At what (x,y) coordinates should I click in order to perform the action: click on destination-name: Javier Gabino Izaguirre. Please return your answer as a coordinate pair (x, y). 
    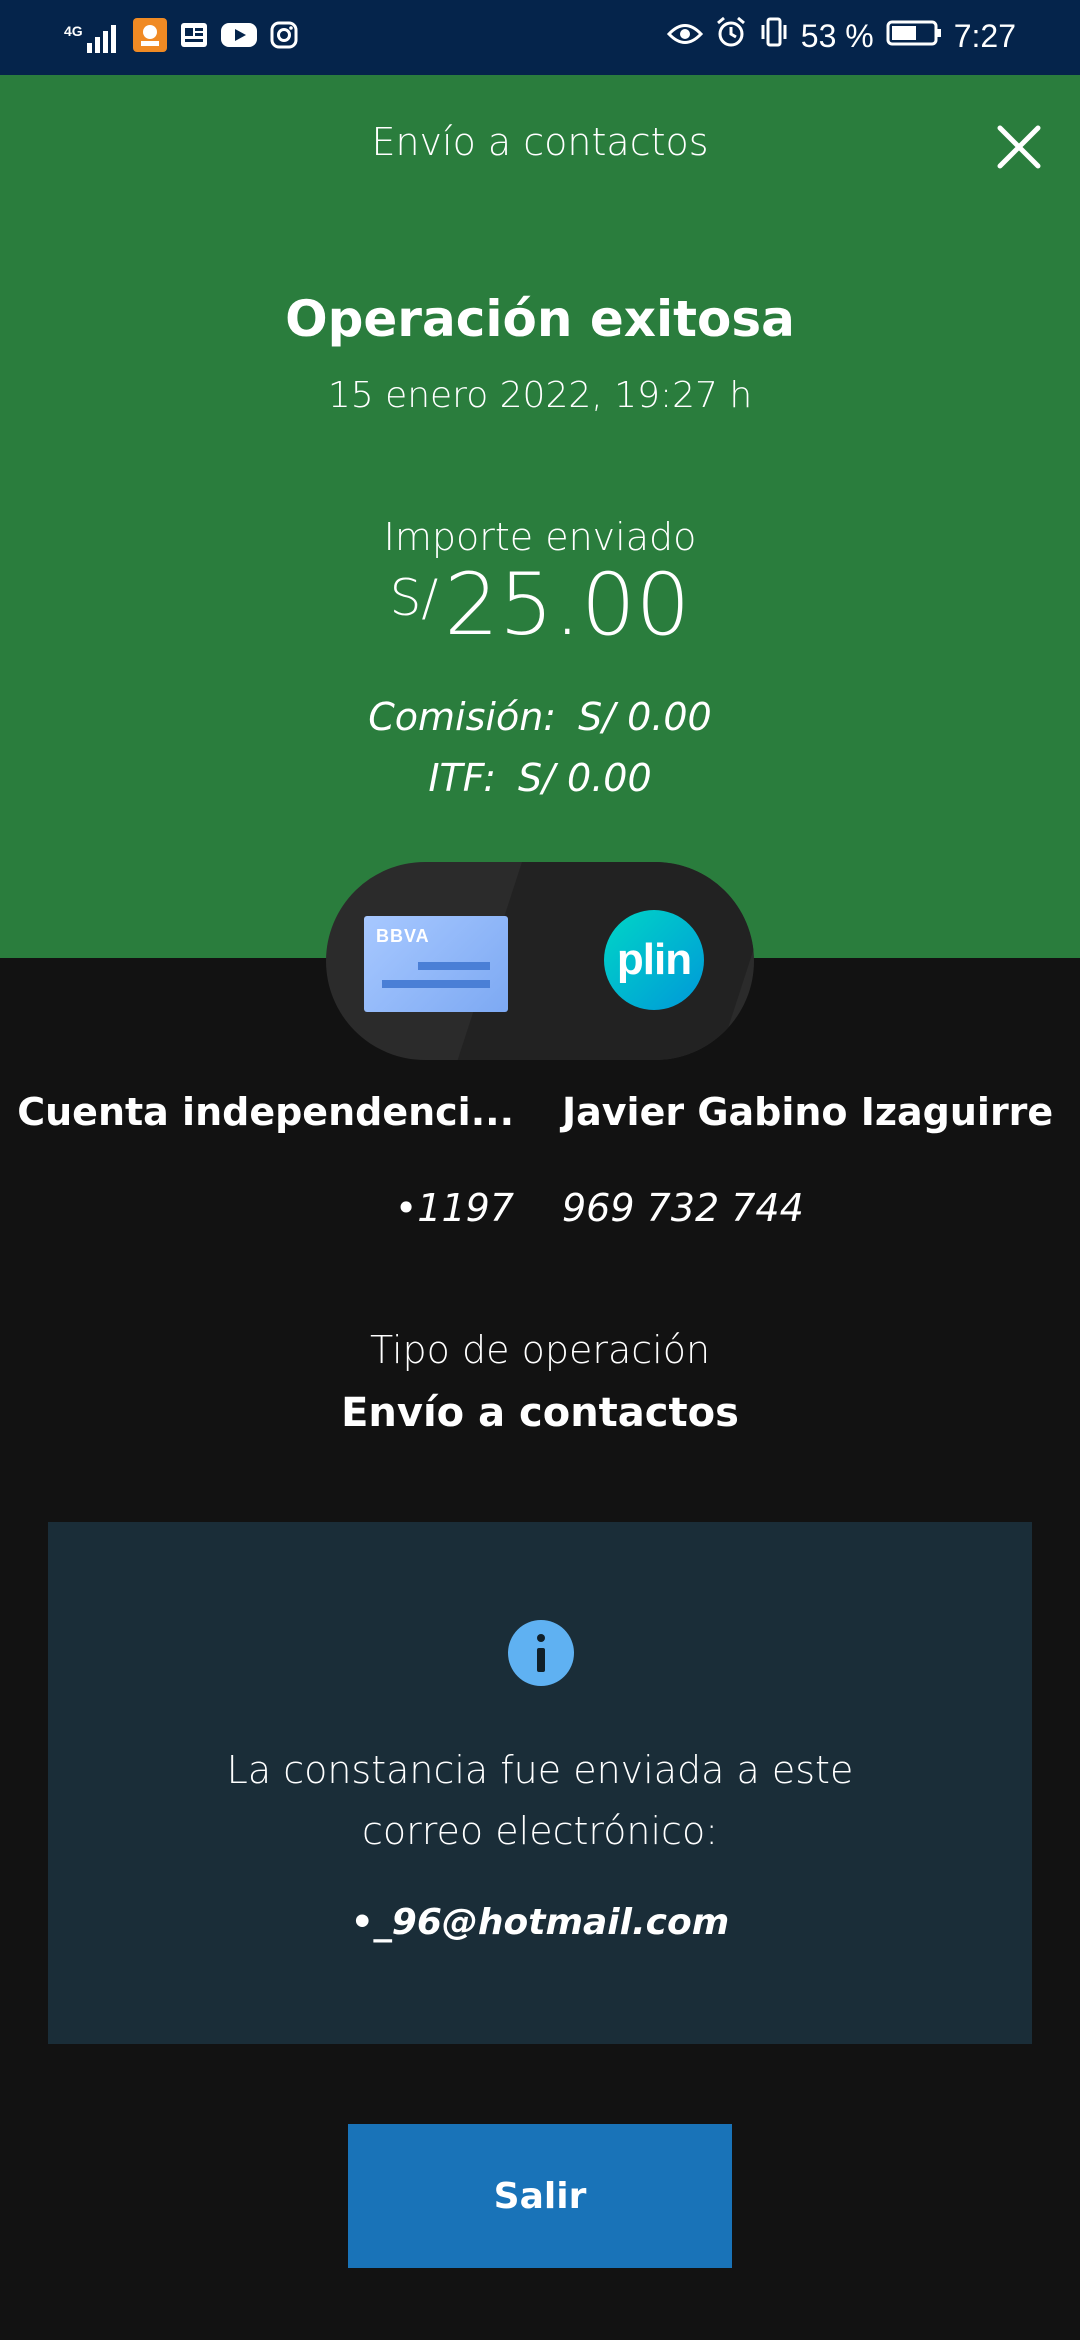
    Looking at the image, I should click on (808, 1112).